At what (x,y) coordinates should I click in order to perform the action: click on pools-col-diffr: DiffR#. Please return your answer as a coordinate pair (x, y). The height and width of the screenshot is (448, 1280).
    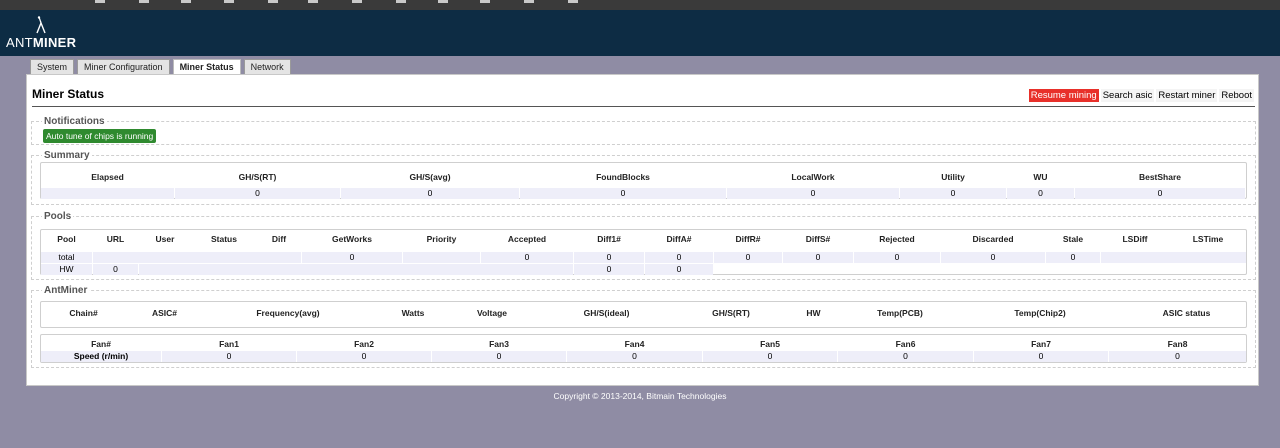
    Looking at the image, I should click on (748, 239).